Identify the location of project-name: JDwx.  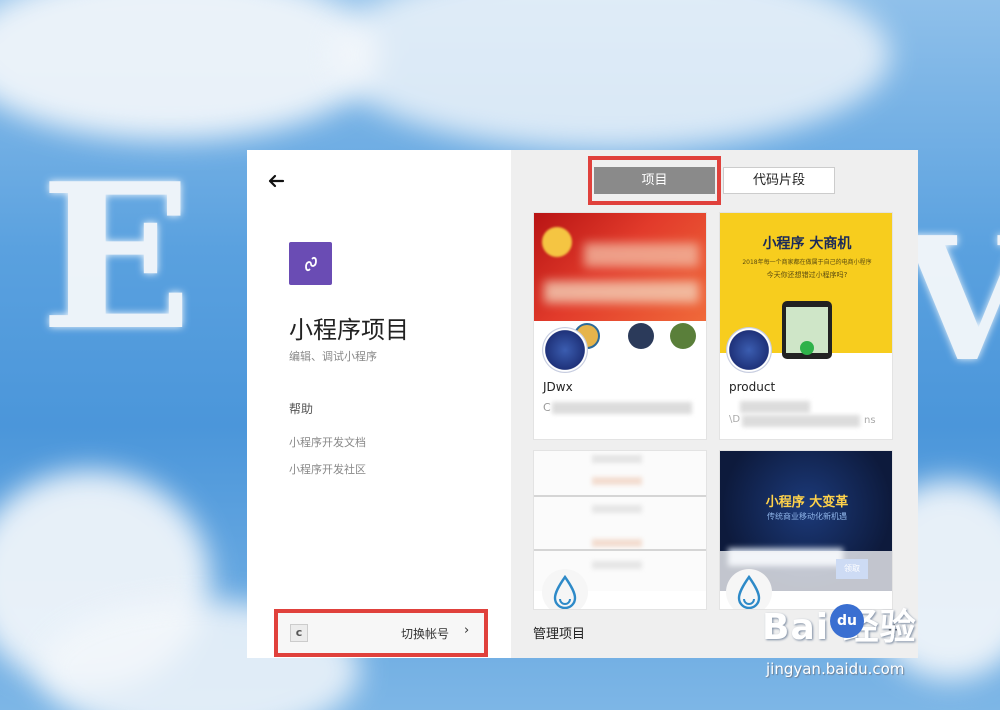
(558, 387).